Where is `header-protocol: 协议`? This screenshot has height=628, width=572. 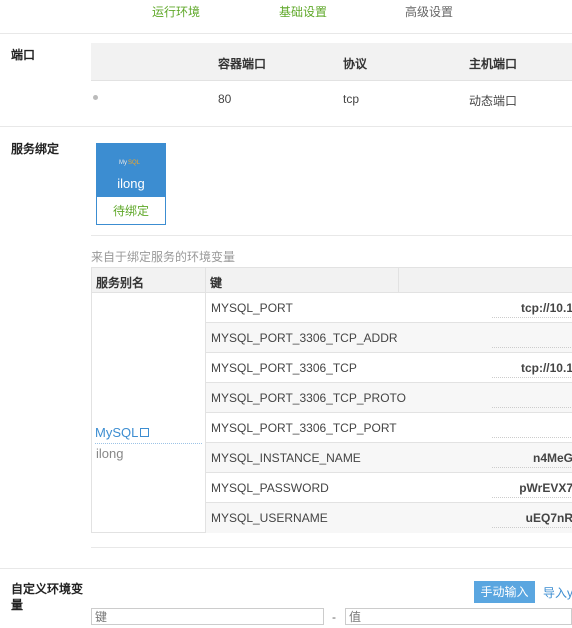 header-protocol: 协议 is located at coordinates (355, 64).